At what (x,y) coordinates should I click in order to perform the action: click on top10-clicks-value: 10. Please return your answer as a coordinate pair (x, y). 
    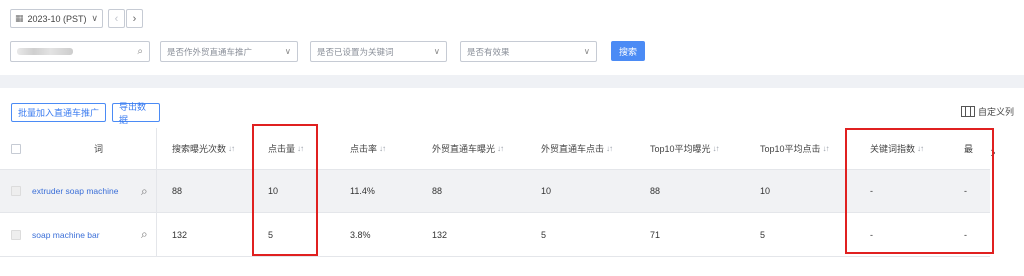
    Looking at the image, I should click on (765, 191).